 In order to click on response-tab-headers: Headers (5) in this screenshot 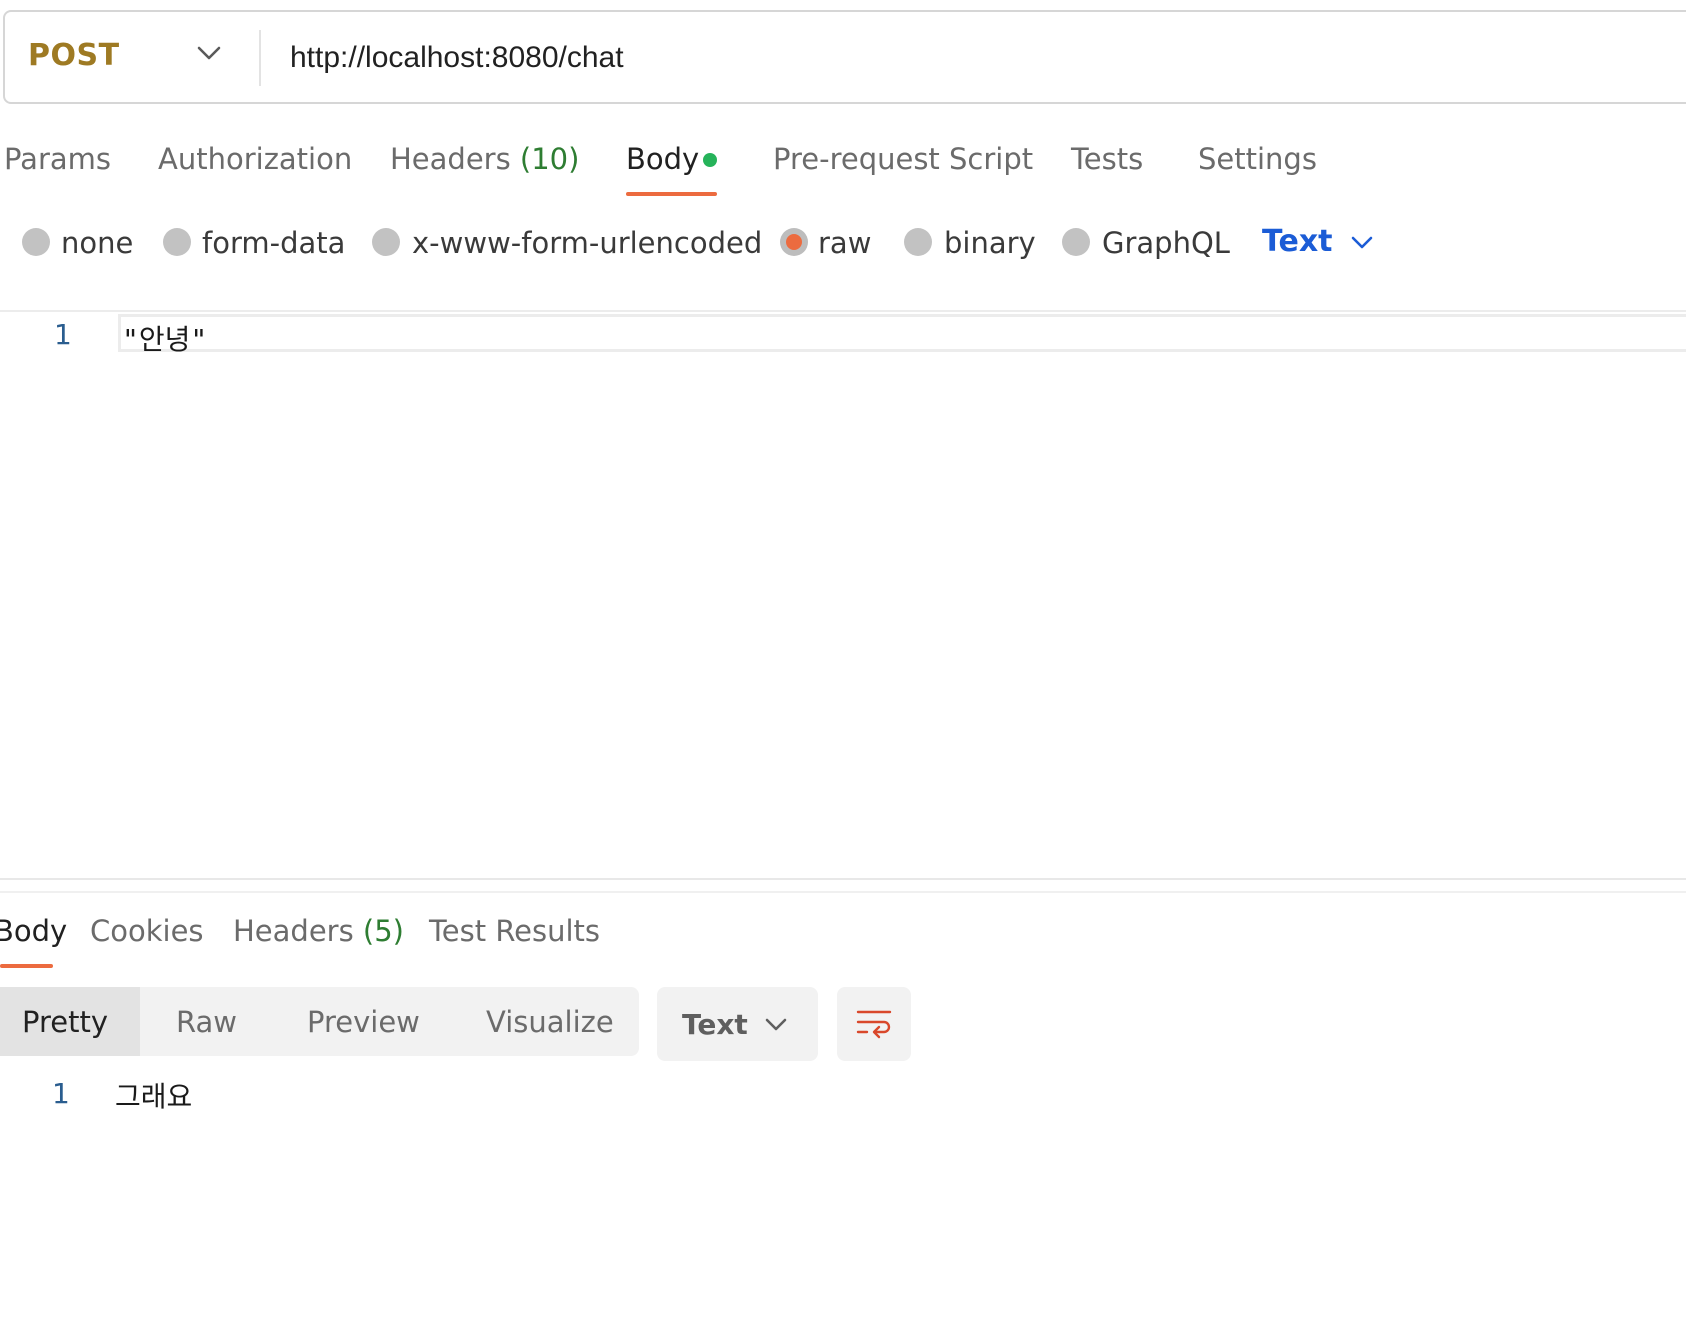, I will do `click(318, 931)`.